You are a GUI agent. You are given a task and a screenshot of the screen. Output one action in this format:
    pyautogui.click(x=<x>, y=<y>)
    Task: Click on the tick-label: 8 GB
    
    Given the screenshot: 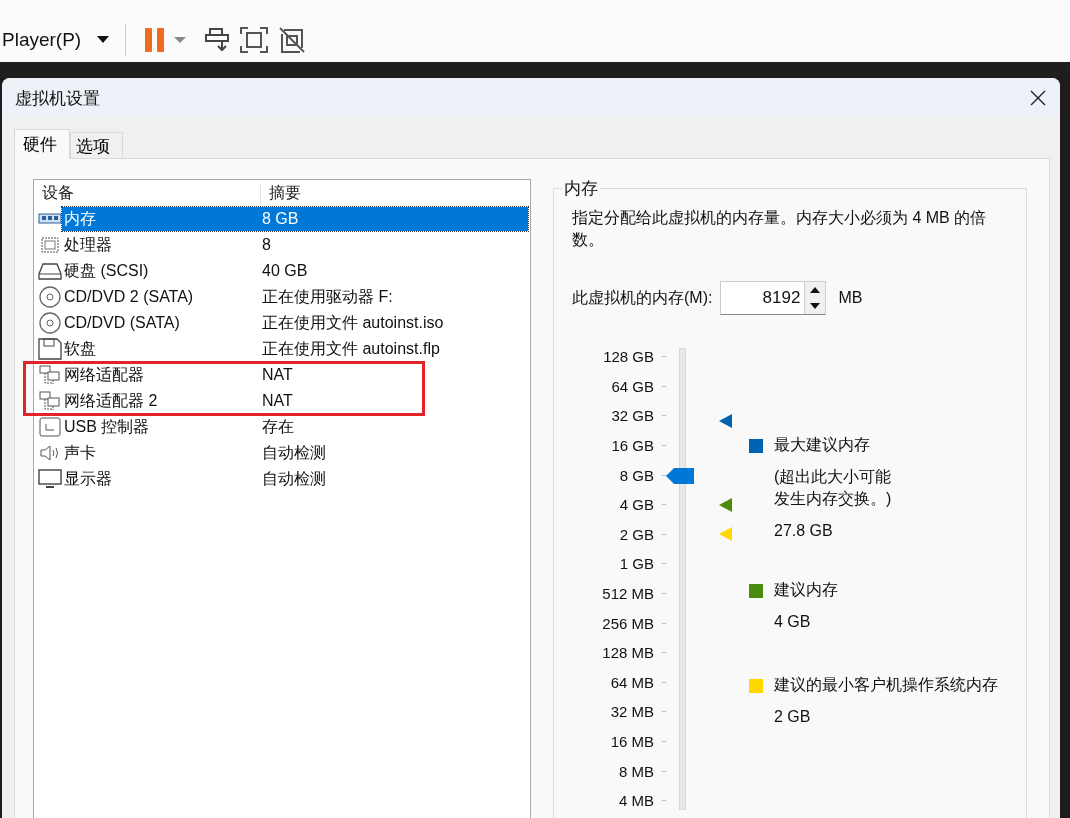 What is the action you would take?
    pyautogui.click(x=636, y=475)
    